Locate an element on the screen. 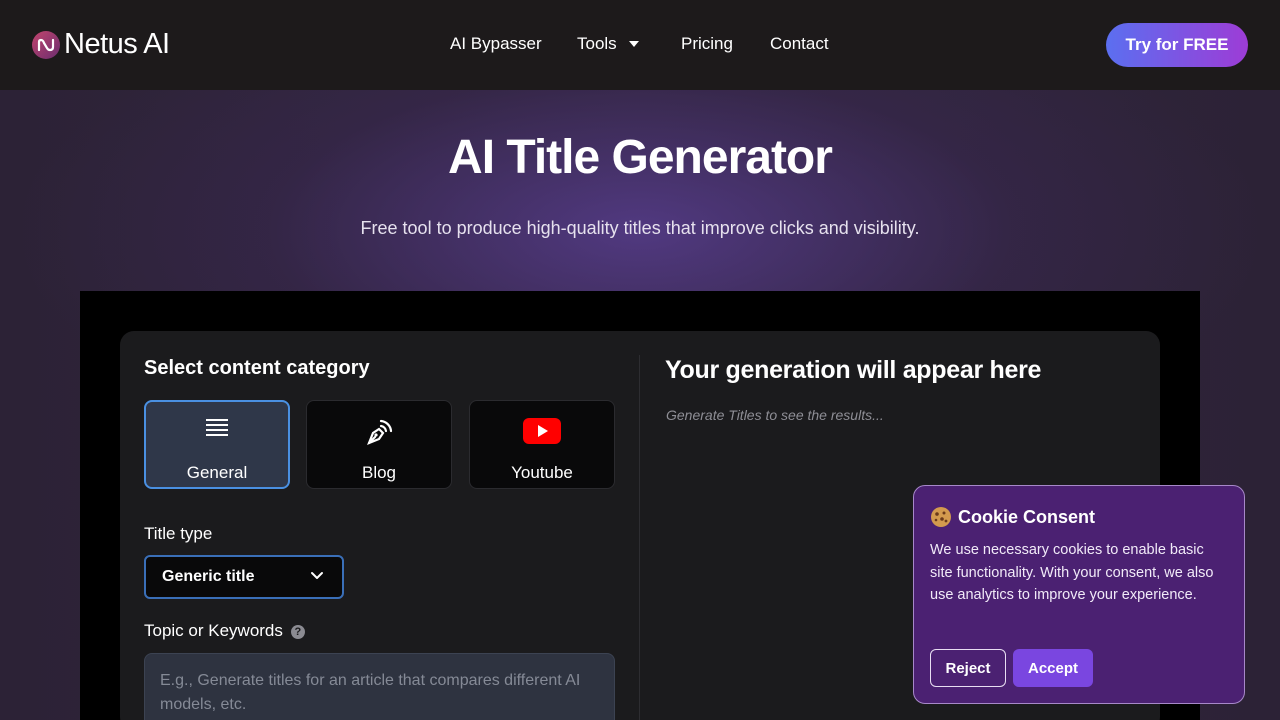 This screenshot has width=1280, height=720. pen-nib-icon is located at coordinates (379, 433).